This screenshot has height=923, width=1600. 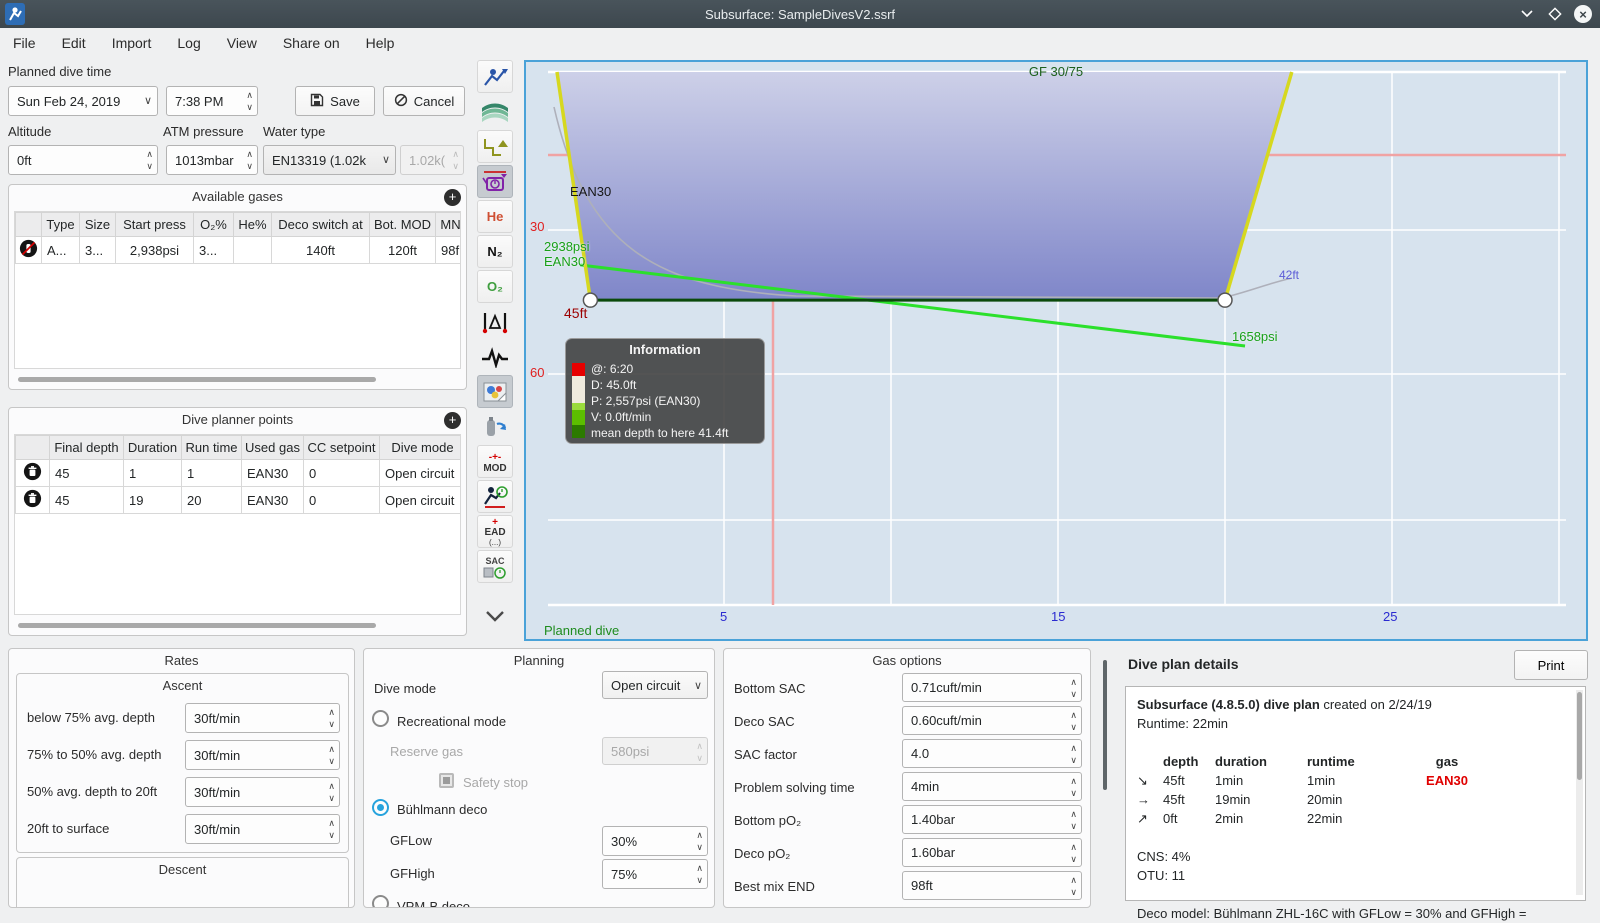 I want to click on gases-col-o2: O₂%, so click(x=213, y=224).